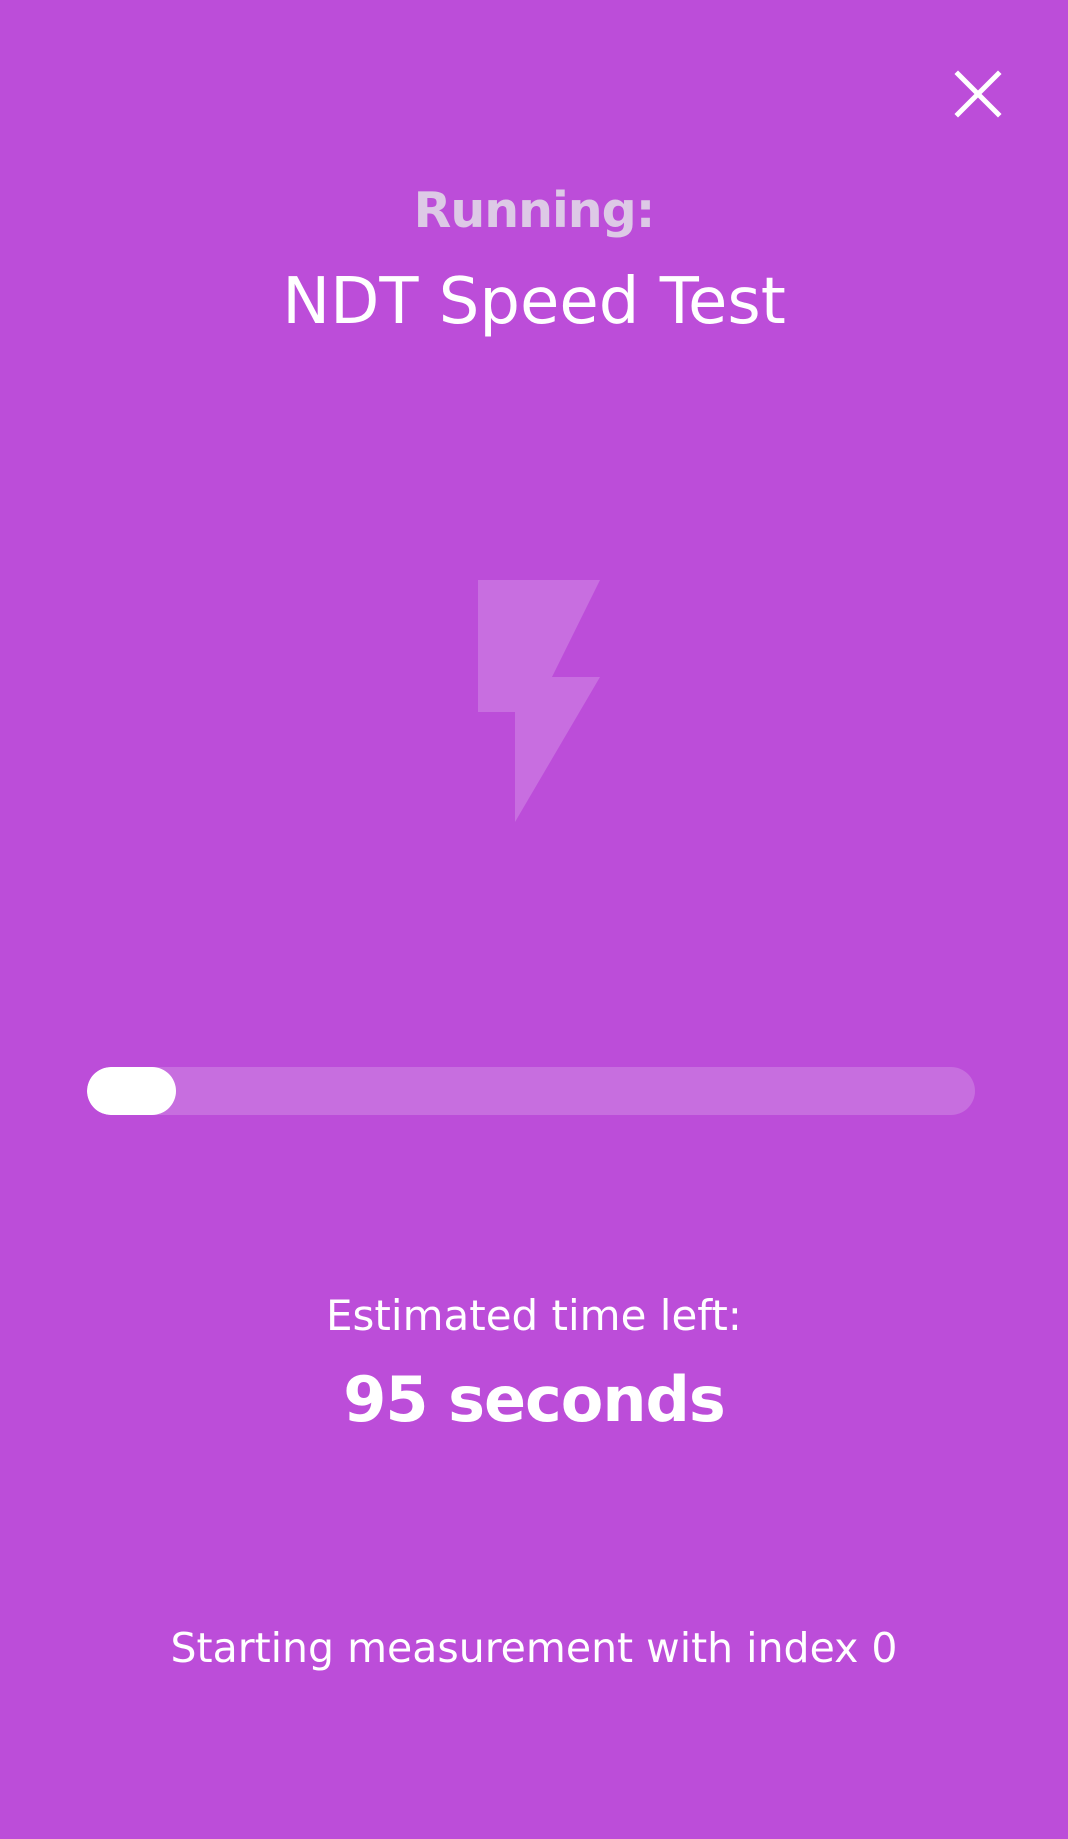 The width and height of the screenshot is (1068, 1839). Describe the element at coordinates (534, 1315) in the screenshot. I see `estimated-time-label: Estimated time left:` at that location.